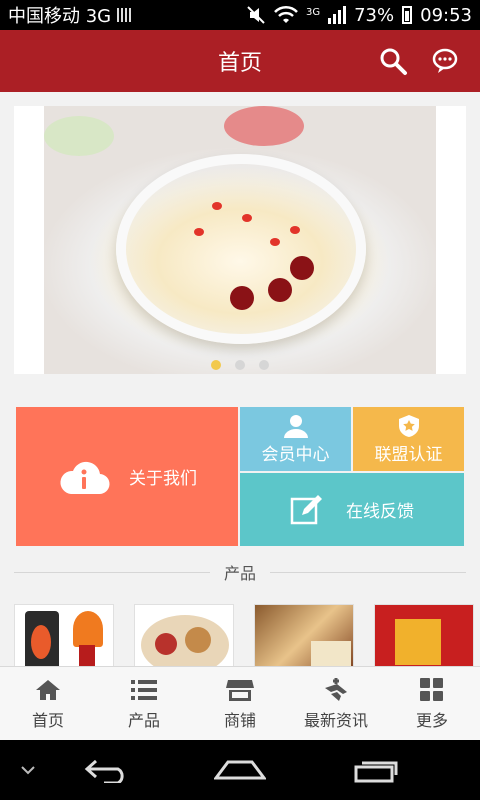 The width and height of the screenshot is (480, 800). I want to click on rose-flower, so click(264, 126).